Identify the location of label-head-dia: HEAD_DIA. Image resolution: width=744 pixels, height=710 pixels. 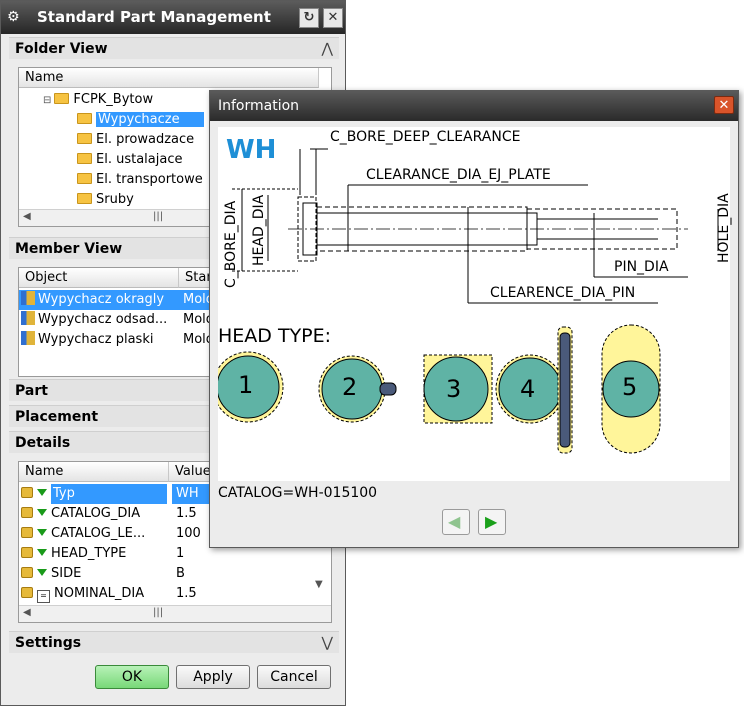
(259, 230).